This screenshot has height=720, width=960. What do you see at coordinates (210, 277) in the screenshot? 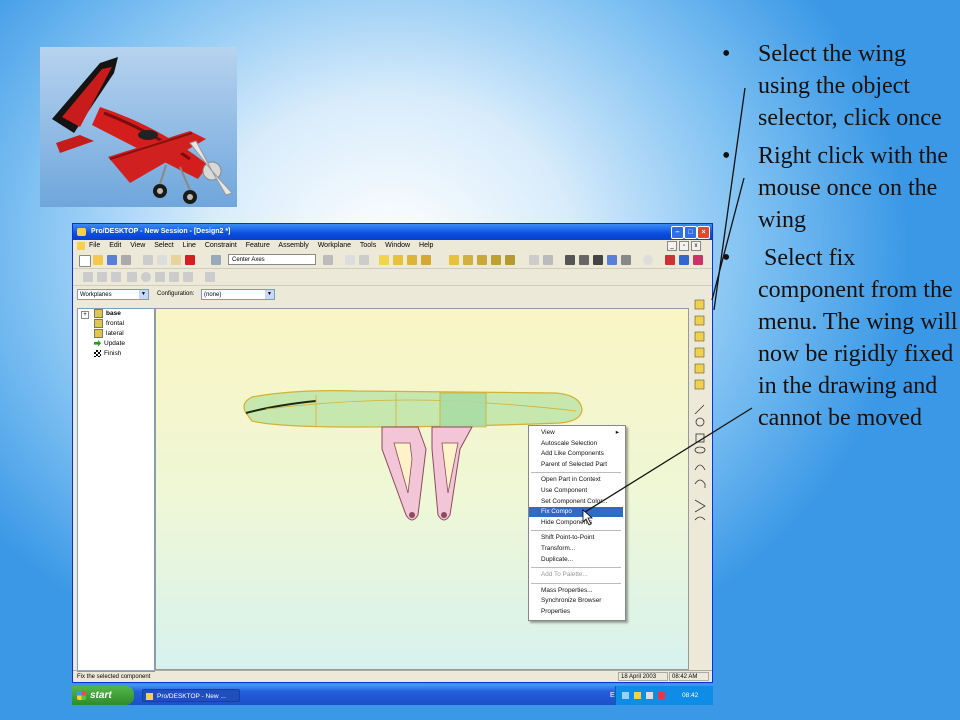
I see `search-icon` at bounding box center [210, 277].